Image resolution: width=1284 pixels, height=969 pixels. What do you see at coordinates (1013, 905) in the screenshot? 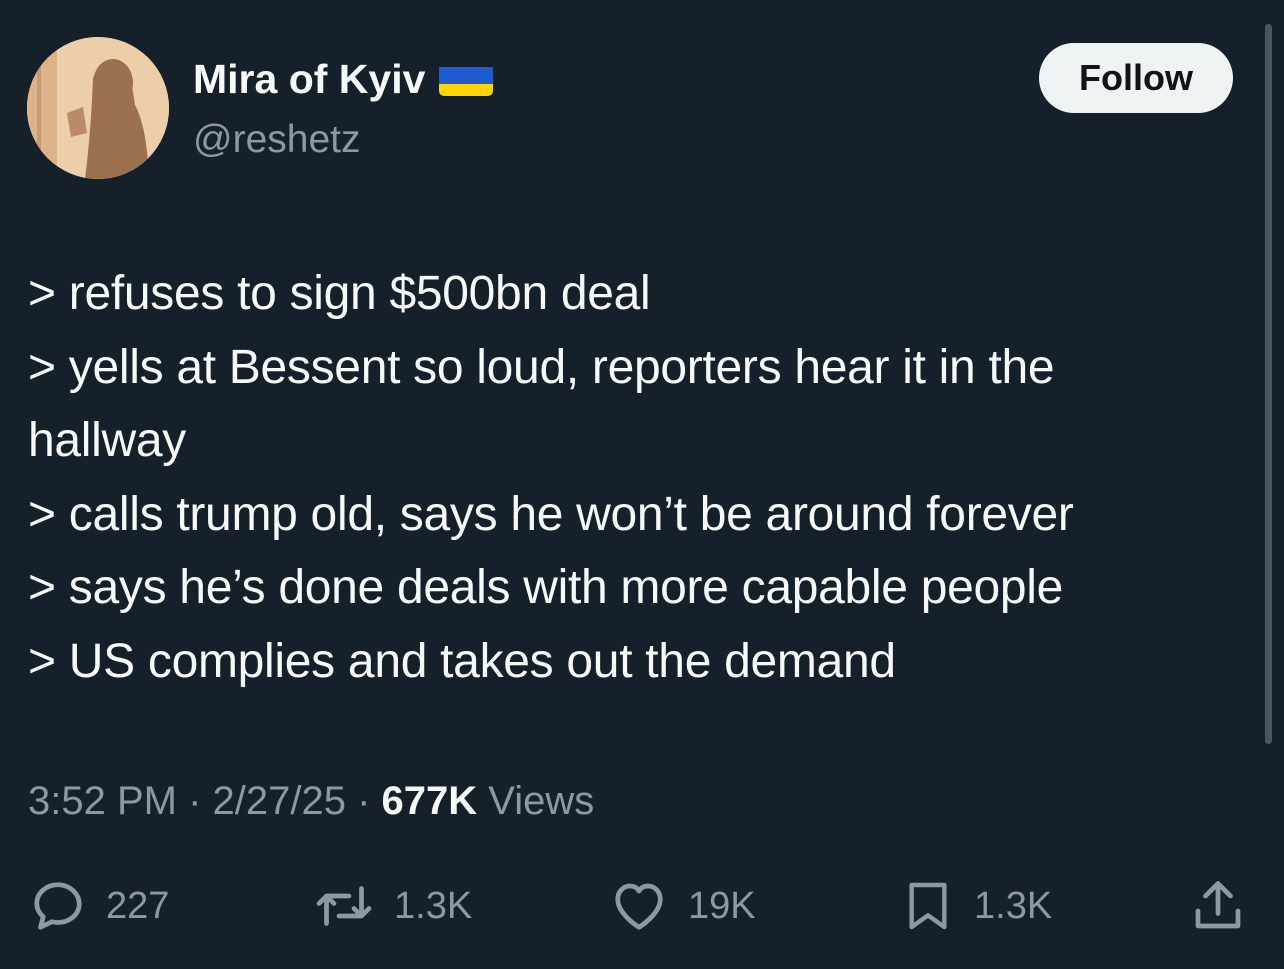
I see `bookmark-count: 1.3K` at bounding box center [1013, 905].